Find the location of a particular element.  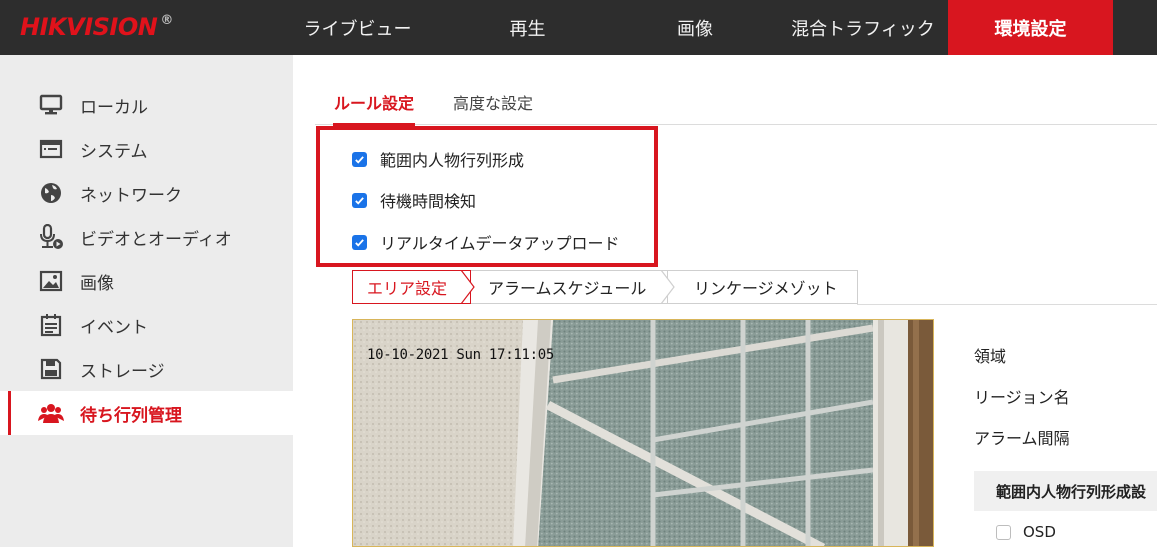

option-realtime-data-upload: リアルタイムデータアップロード is located at coordinates (486, 242).